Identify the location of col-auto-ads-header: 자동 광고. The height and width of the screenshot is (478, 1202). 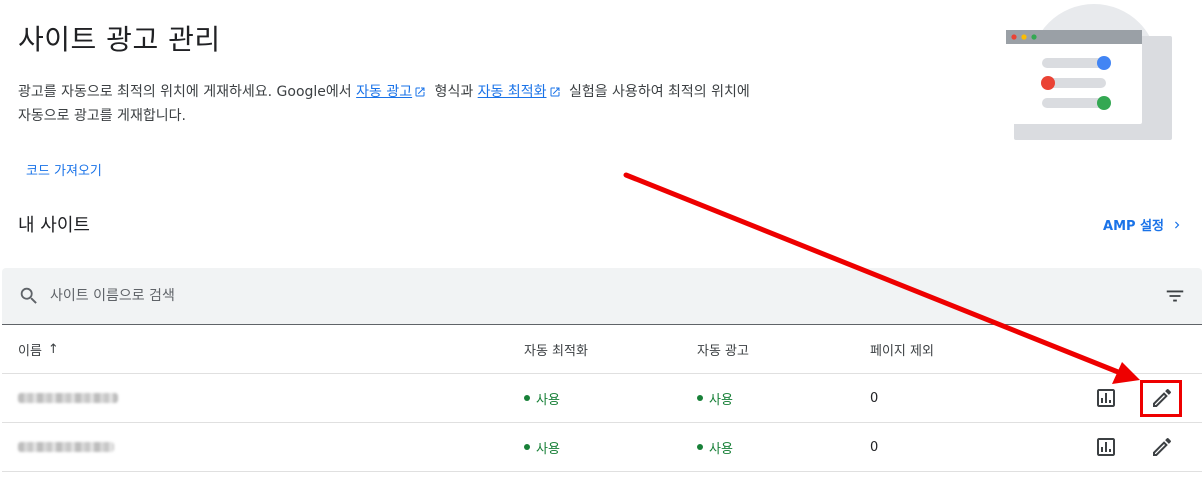
(723, 351).